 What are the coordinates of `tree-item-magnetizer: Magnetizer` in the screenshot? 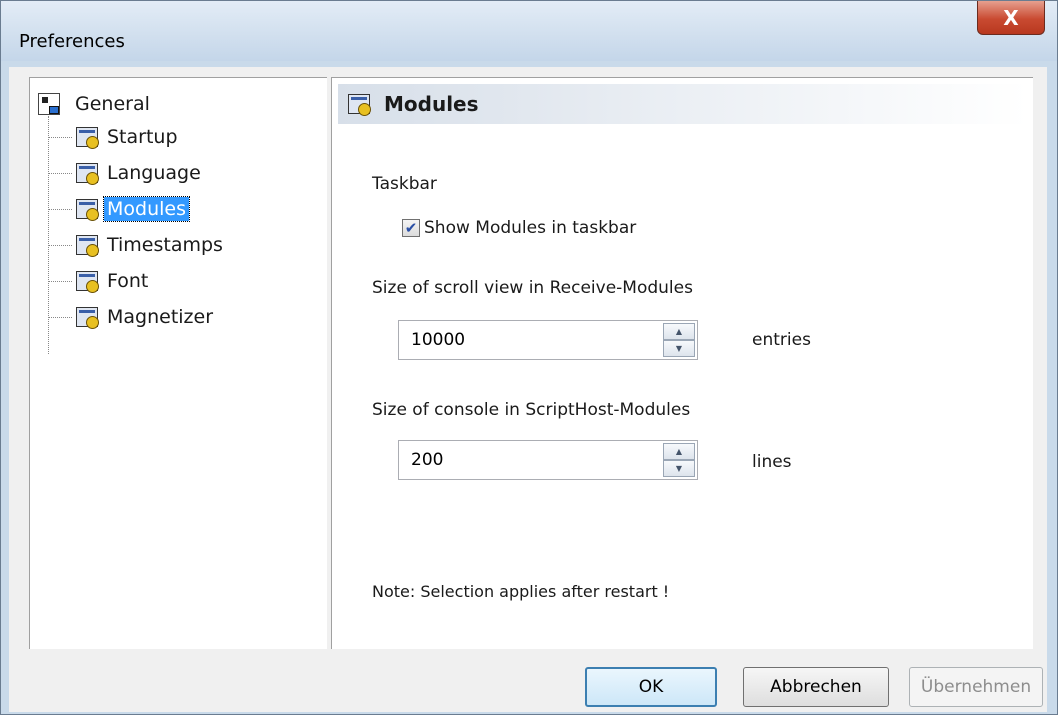 It's located at (132, 317).